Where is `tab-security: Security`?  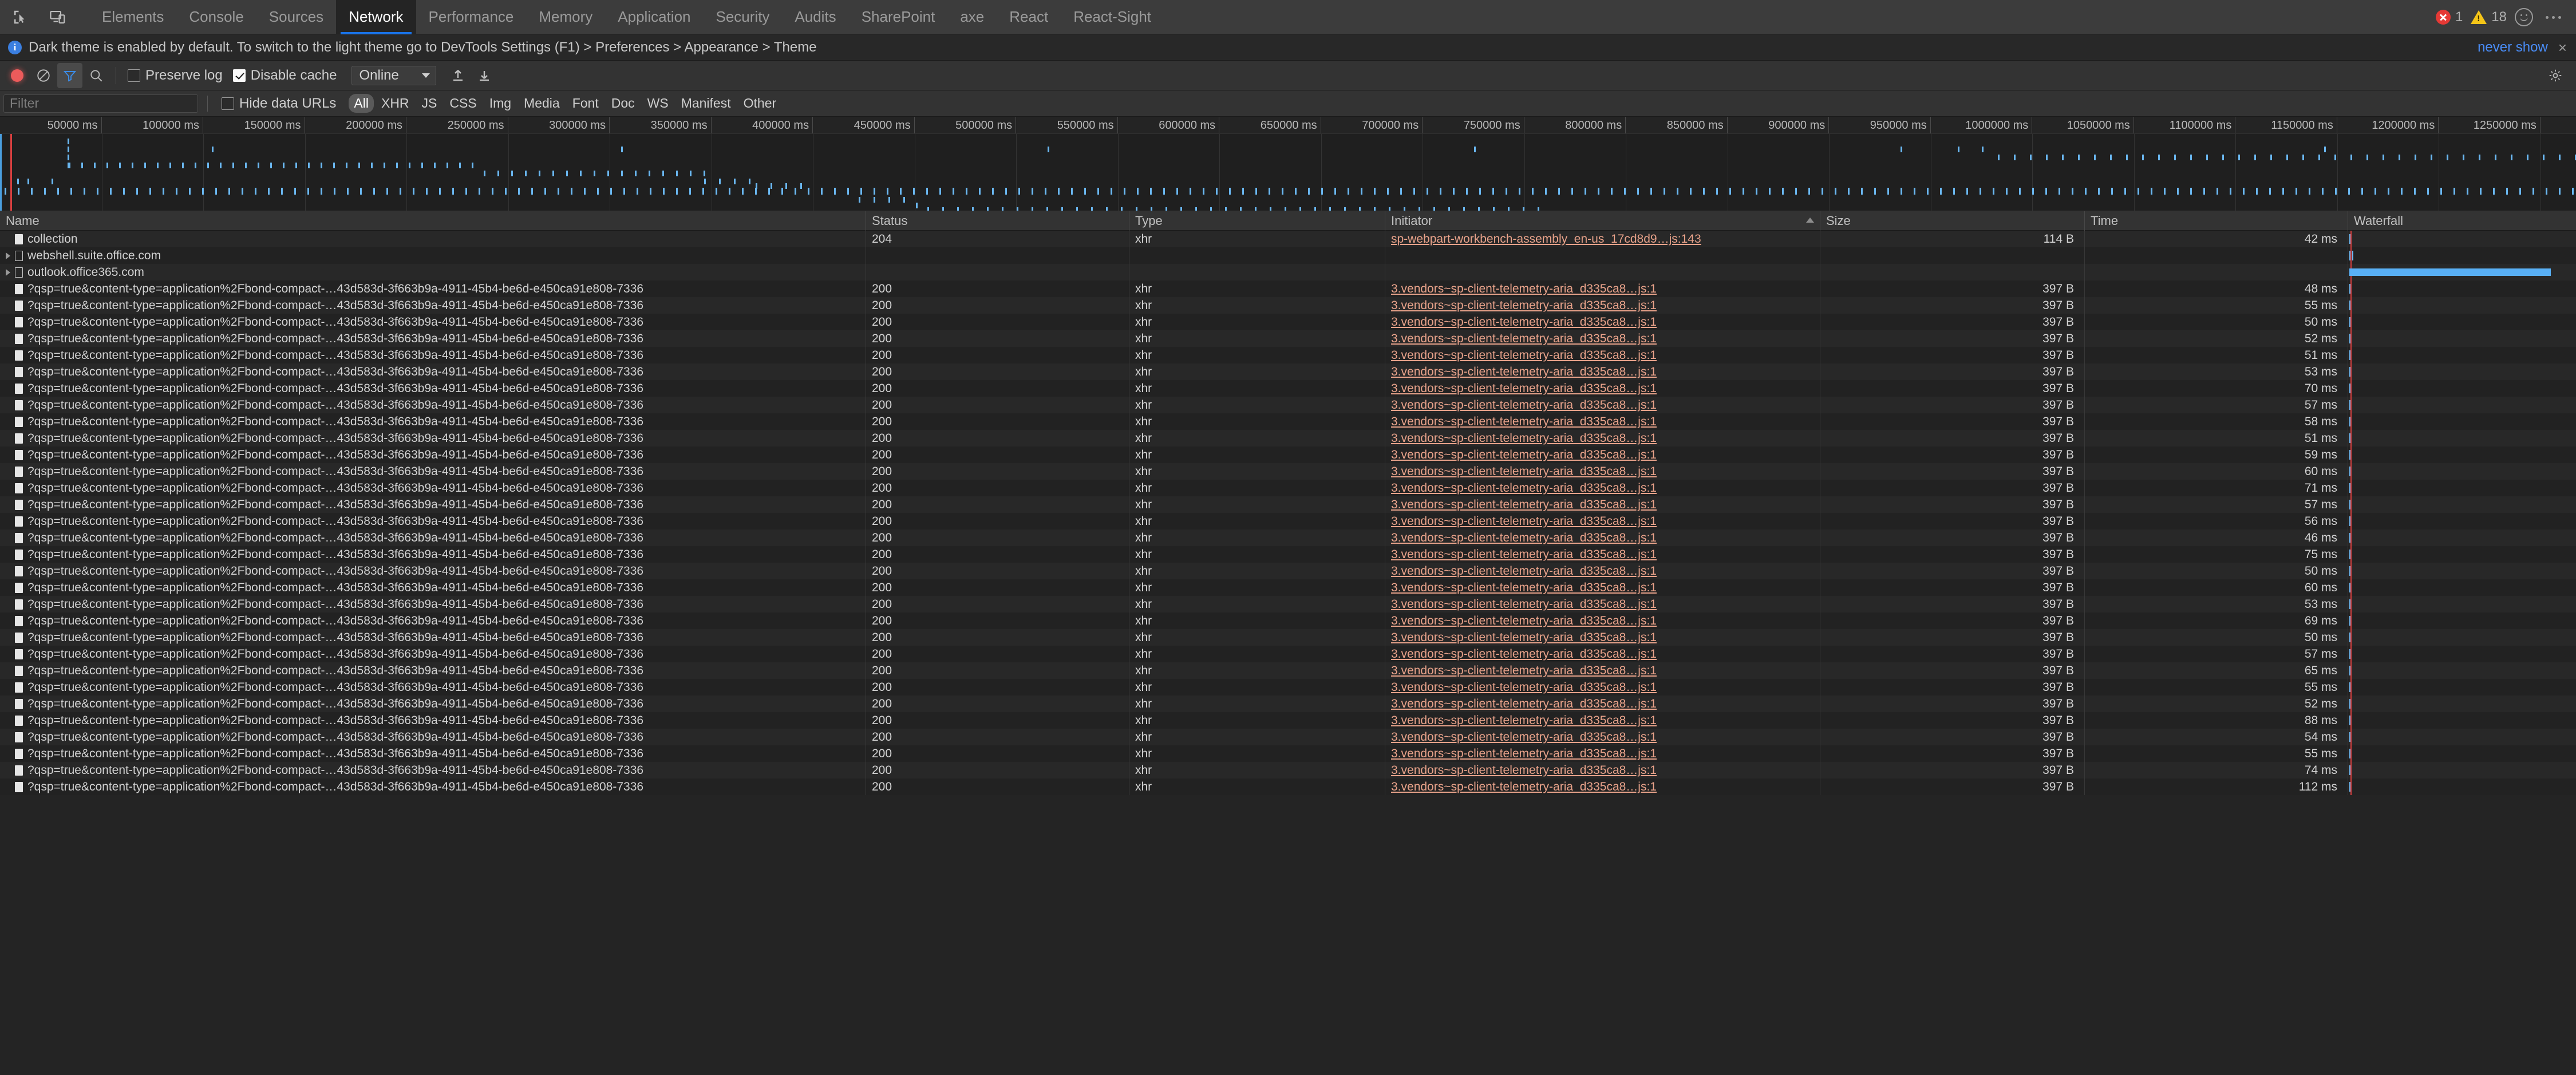
tab-security: Security is located at coordinates (743, 17).